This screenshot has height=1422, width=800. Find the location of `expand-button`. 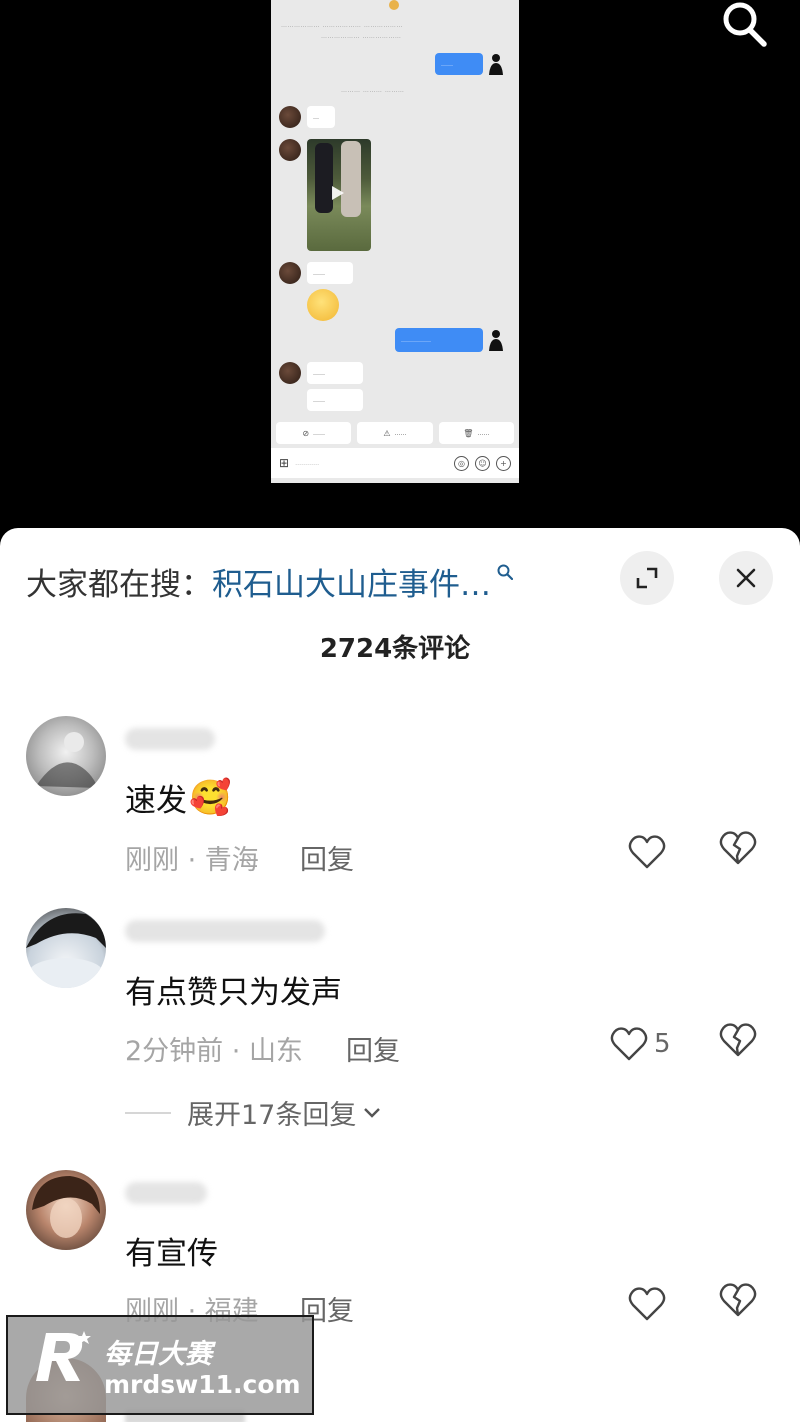

expand-button is located at coordinates (647, 578).